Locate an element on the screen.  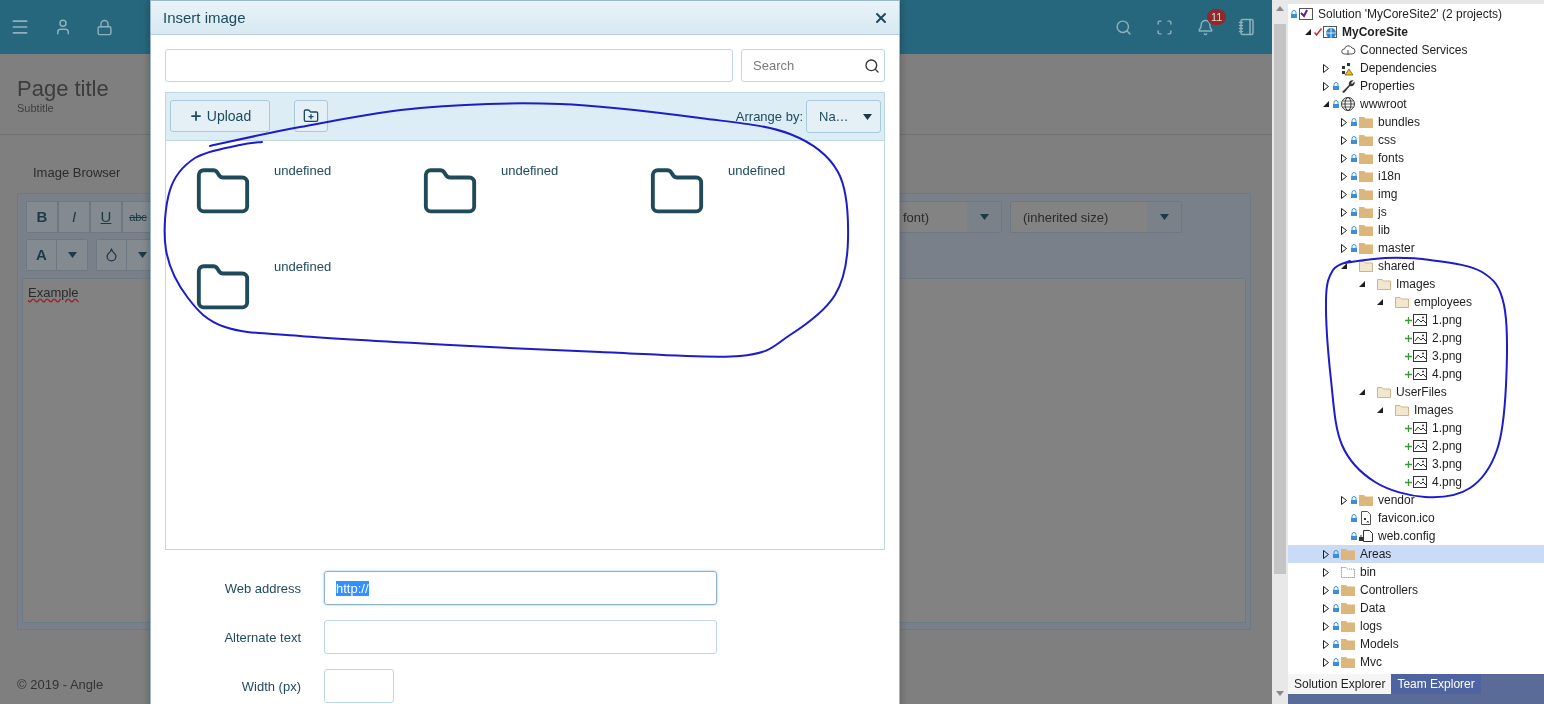
tree-item: web.config is located at coordinates (1416, 536).